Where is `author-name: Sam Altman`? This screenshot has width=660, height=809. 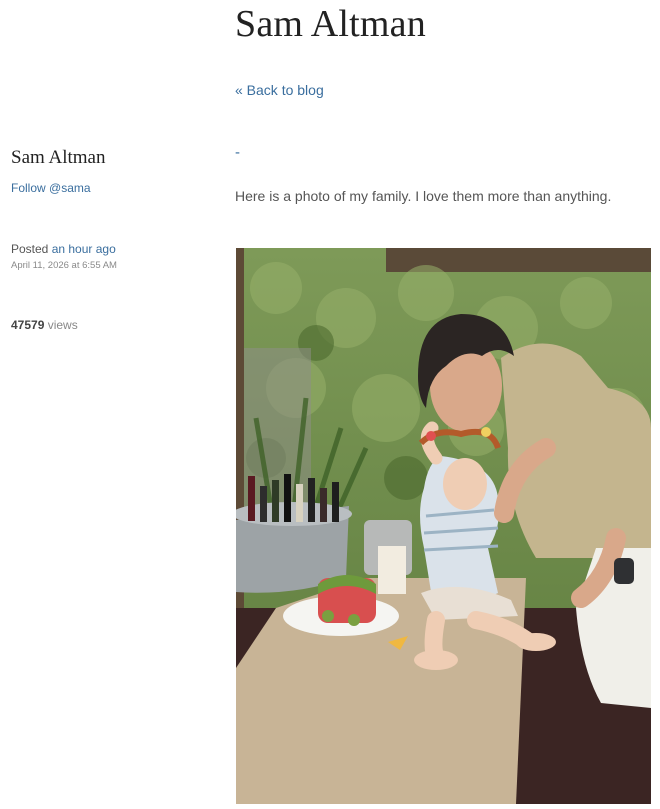 author-name: Sam Altman is located at coordinates (58, 157).